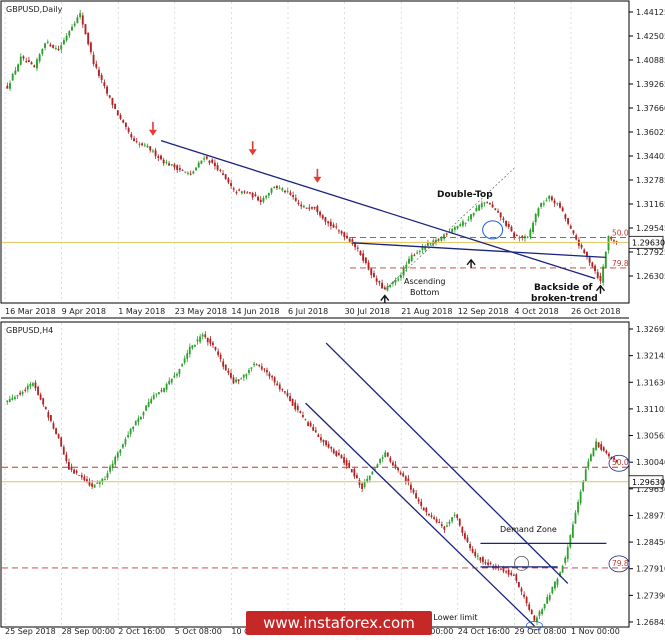  I want to click on y-tick-label: 1.28975, so click(650, 515).